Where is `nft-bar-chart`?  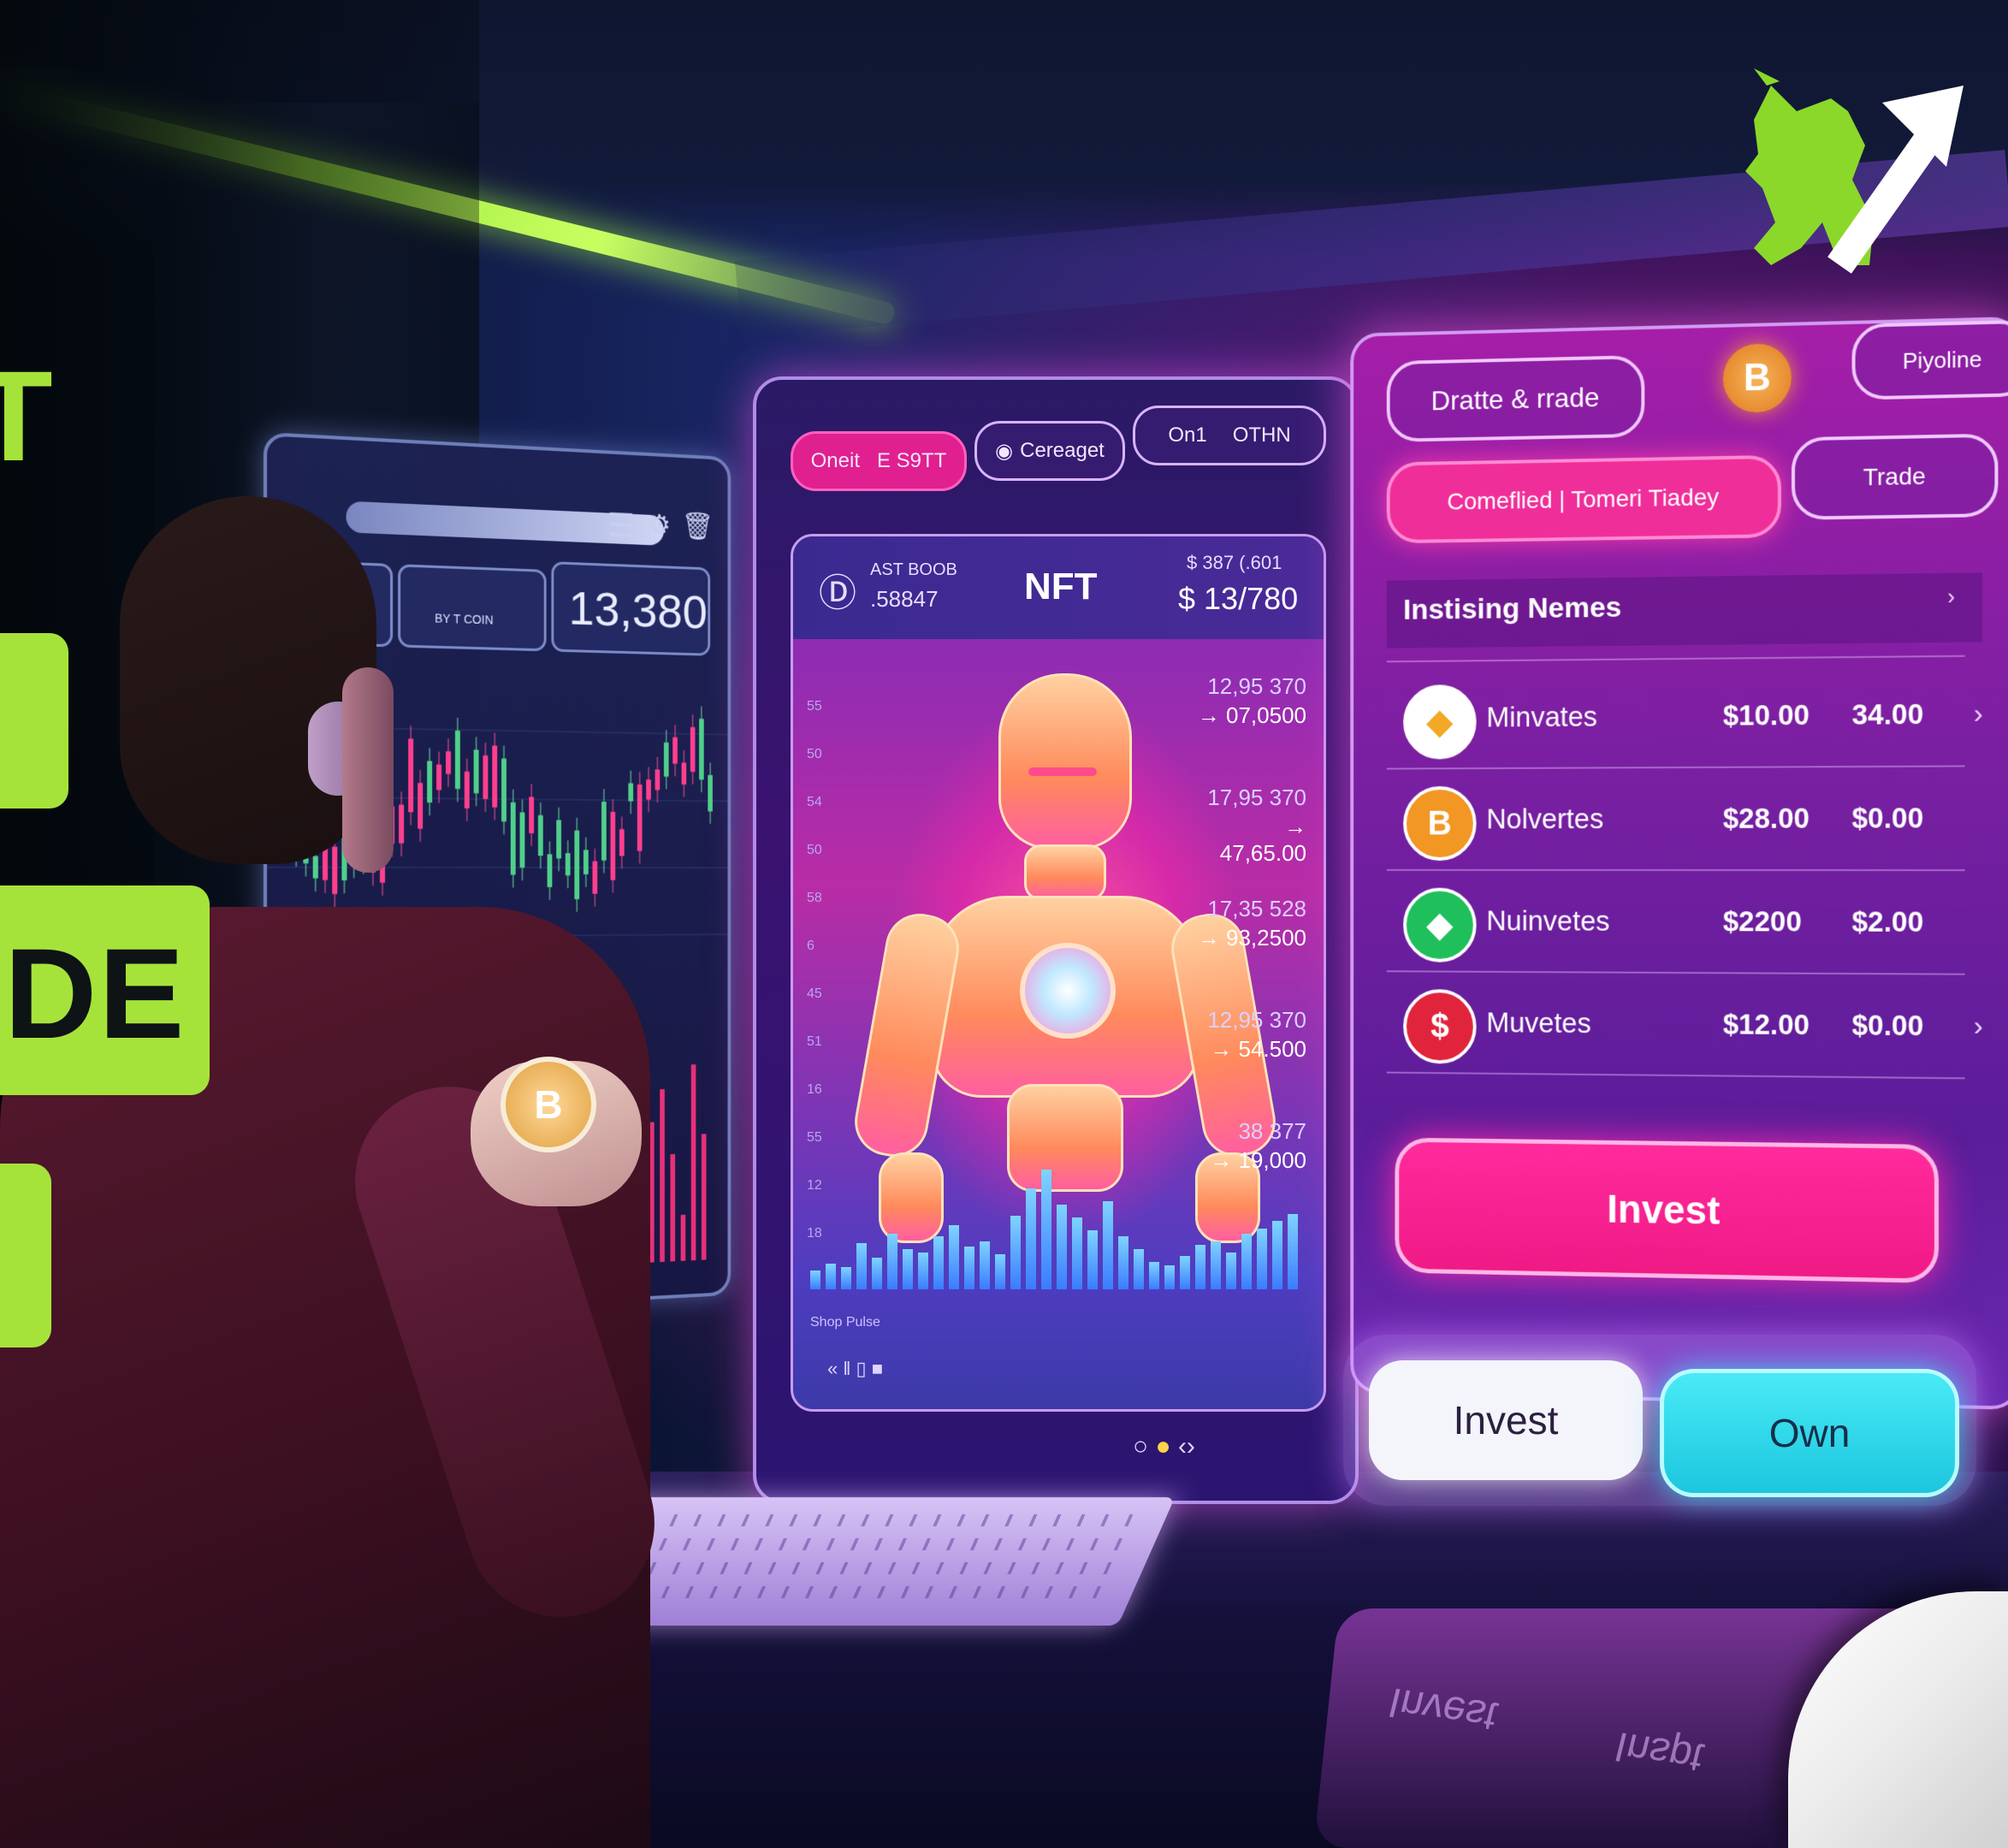 nft-bar-chart is located at coordinates (1058, 1234).